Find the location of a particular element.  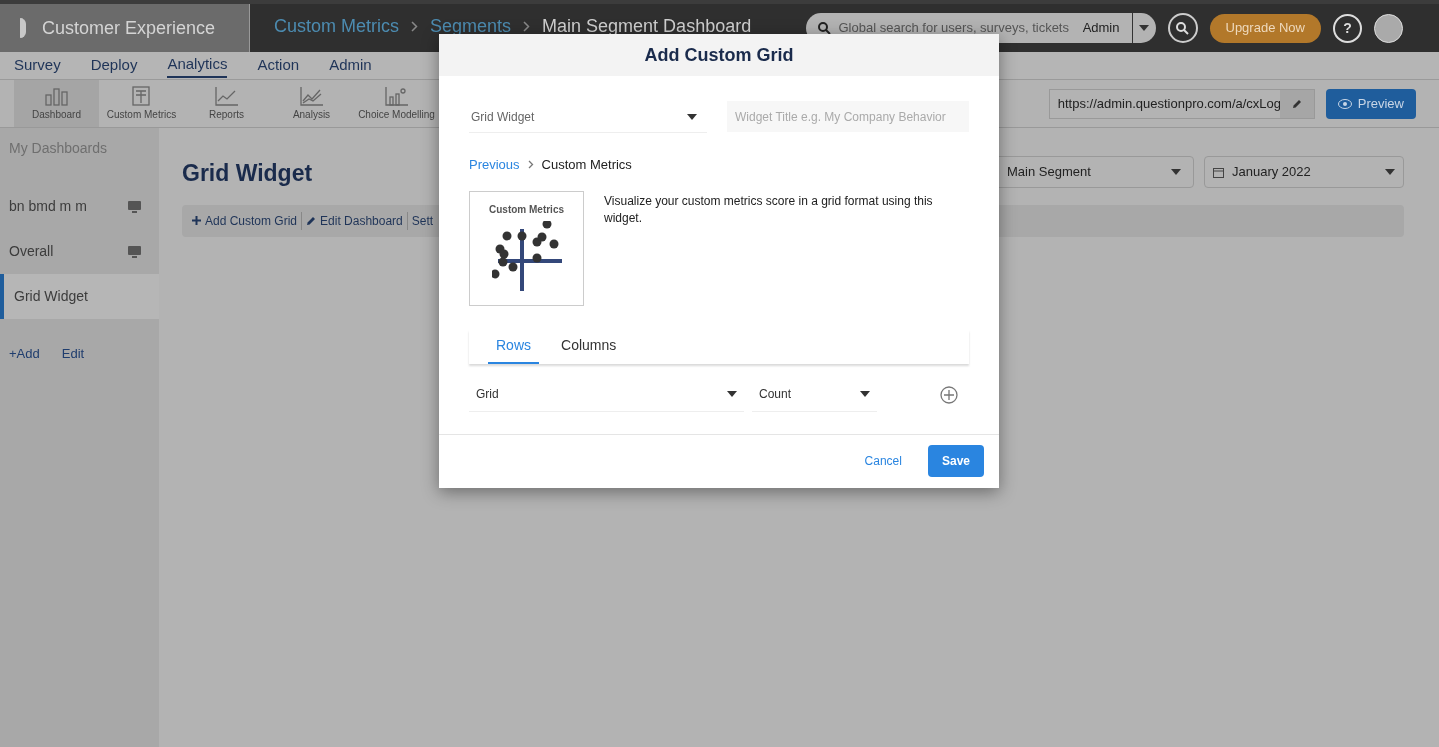

dashboard-action: Add Custom Grid is located at coordinates (245, 220).